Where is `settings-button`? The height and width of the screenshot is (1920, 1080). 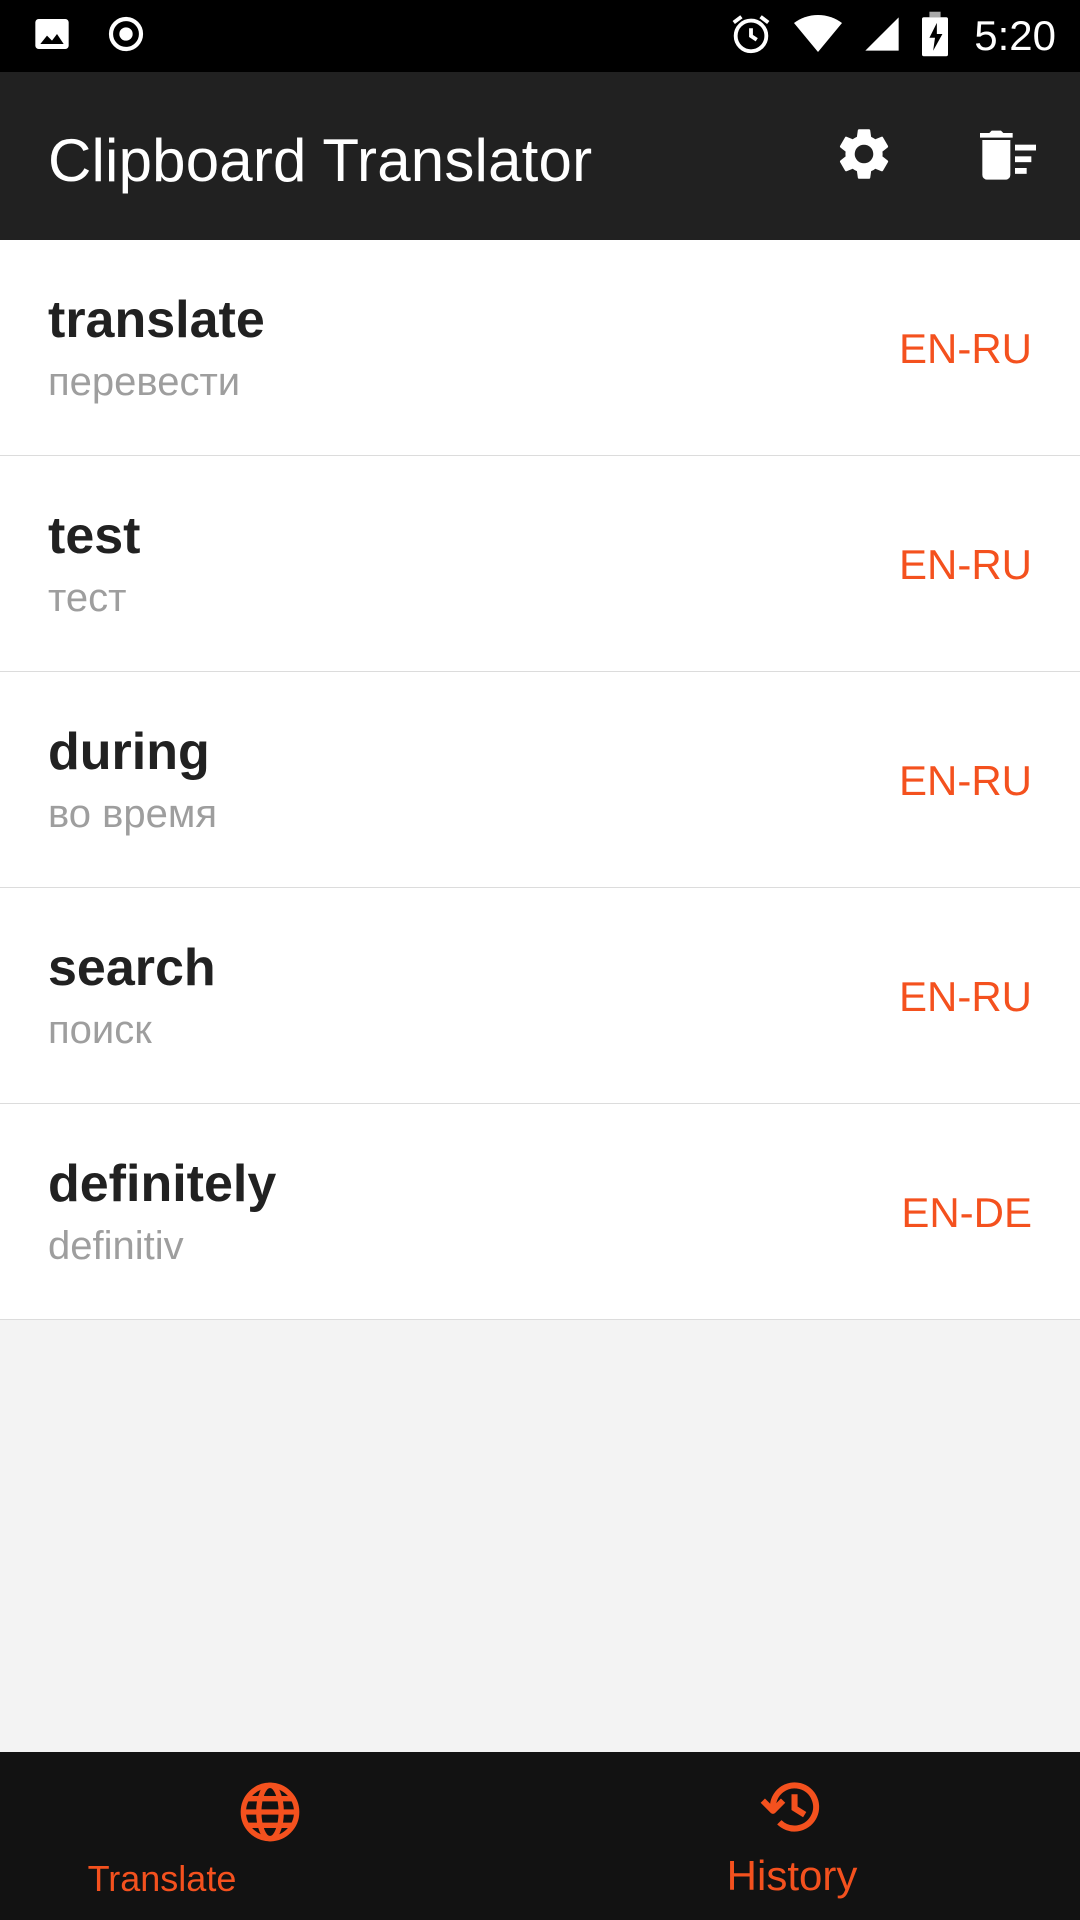
settings-button is located at coordinates (864, 156).